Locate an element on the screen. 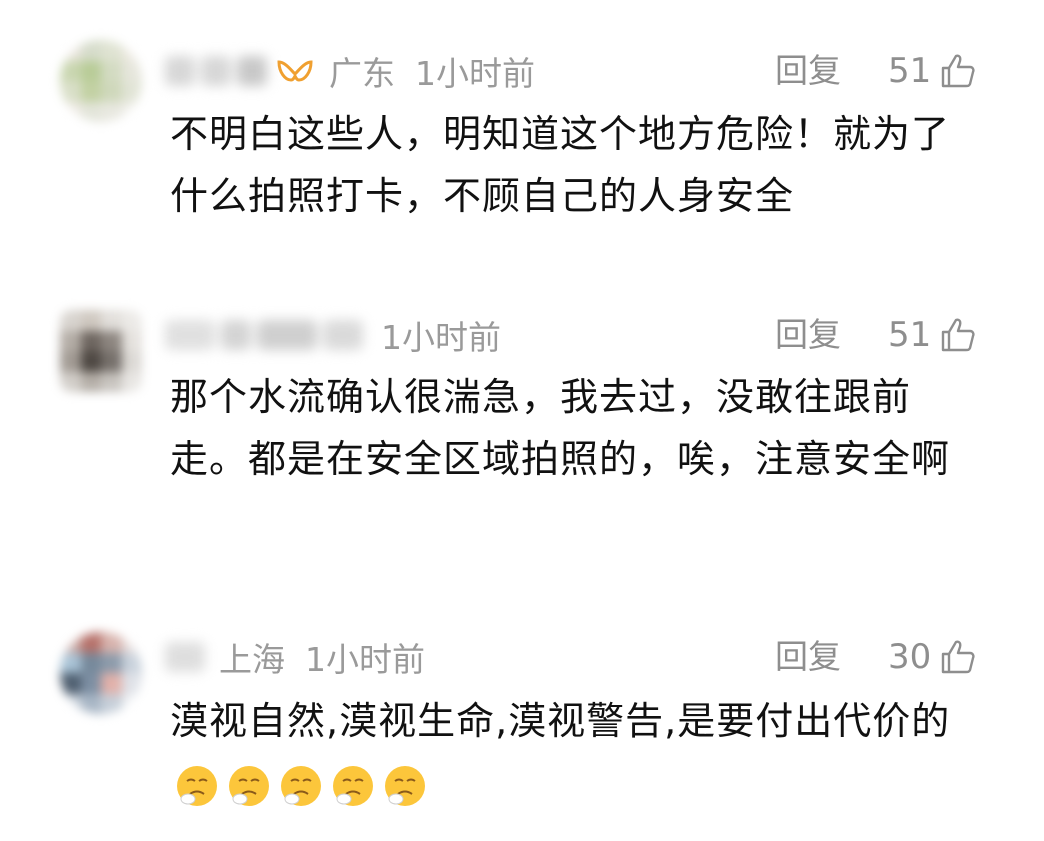  like-count: 30 is located at coordinates (910, 657).